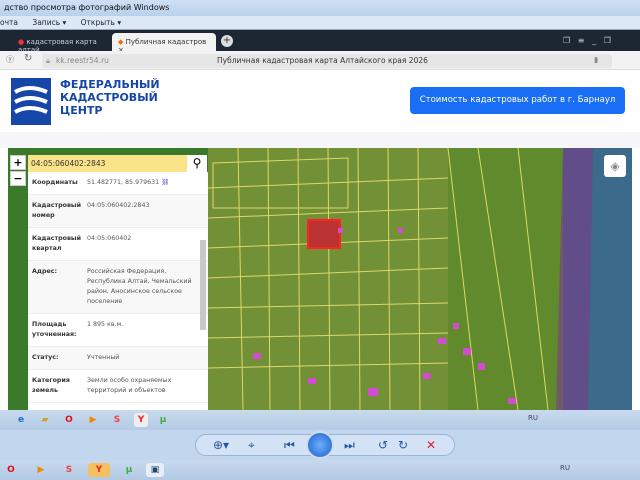  I want to click on tab-yandex: ● кадастровая карта алтай, so click(62, 43).